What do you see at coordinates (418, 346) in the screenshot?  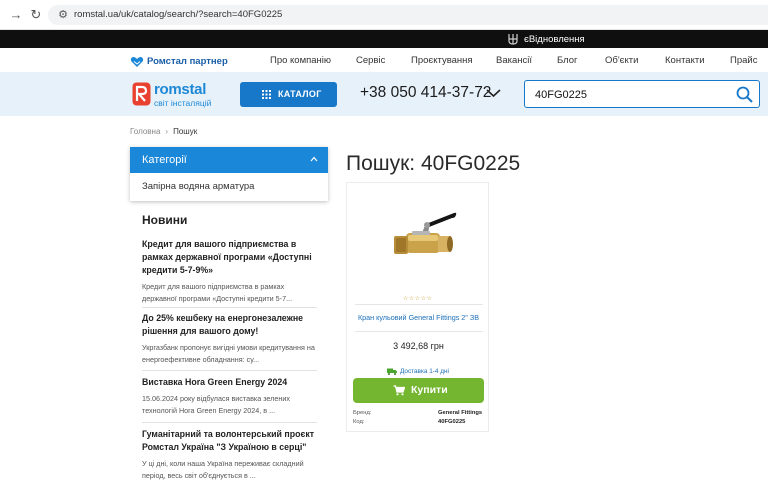 I see `product-price: 3 492,68 грн` at bounding box center [418, 346].